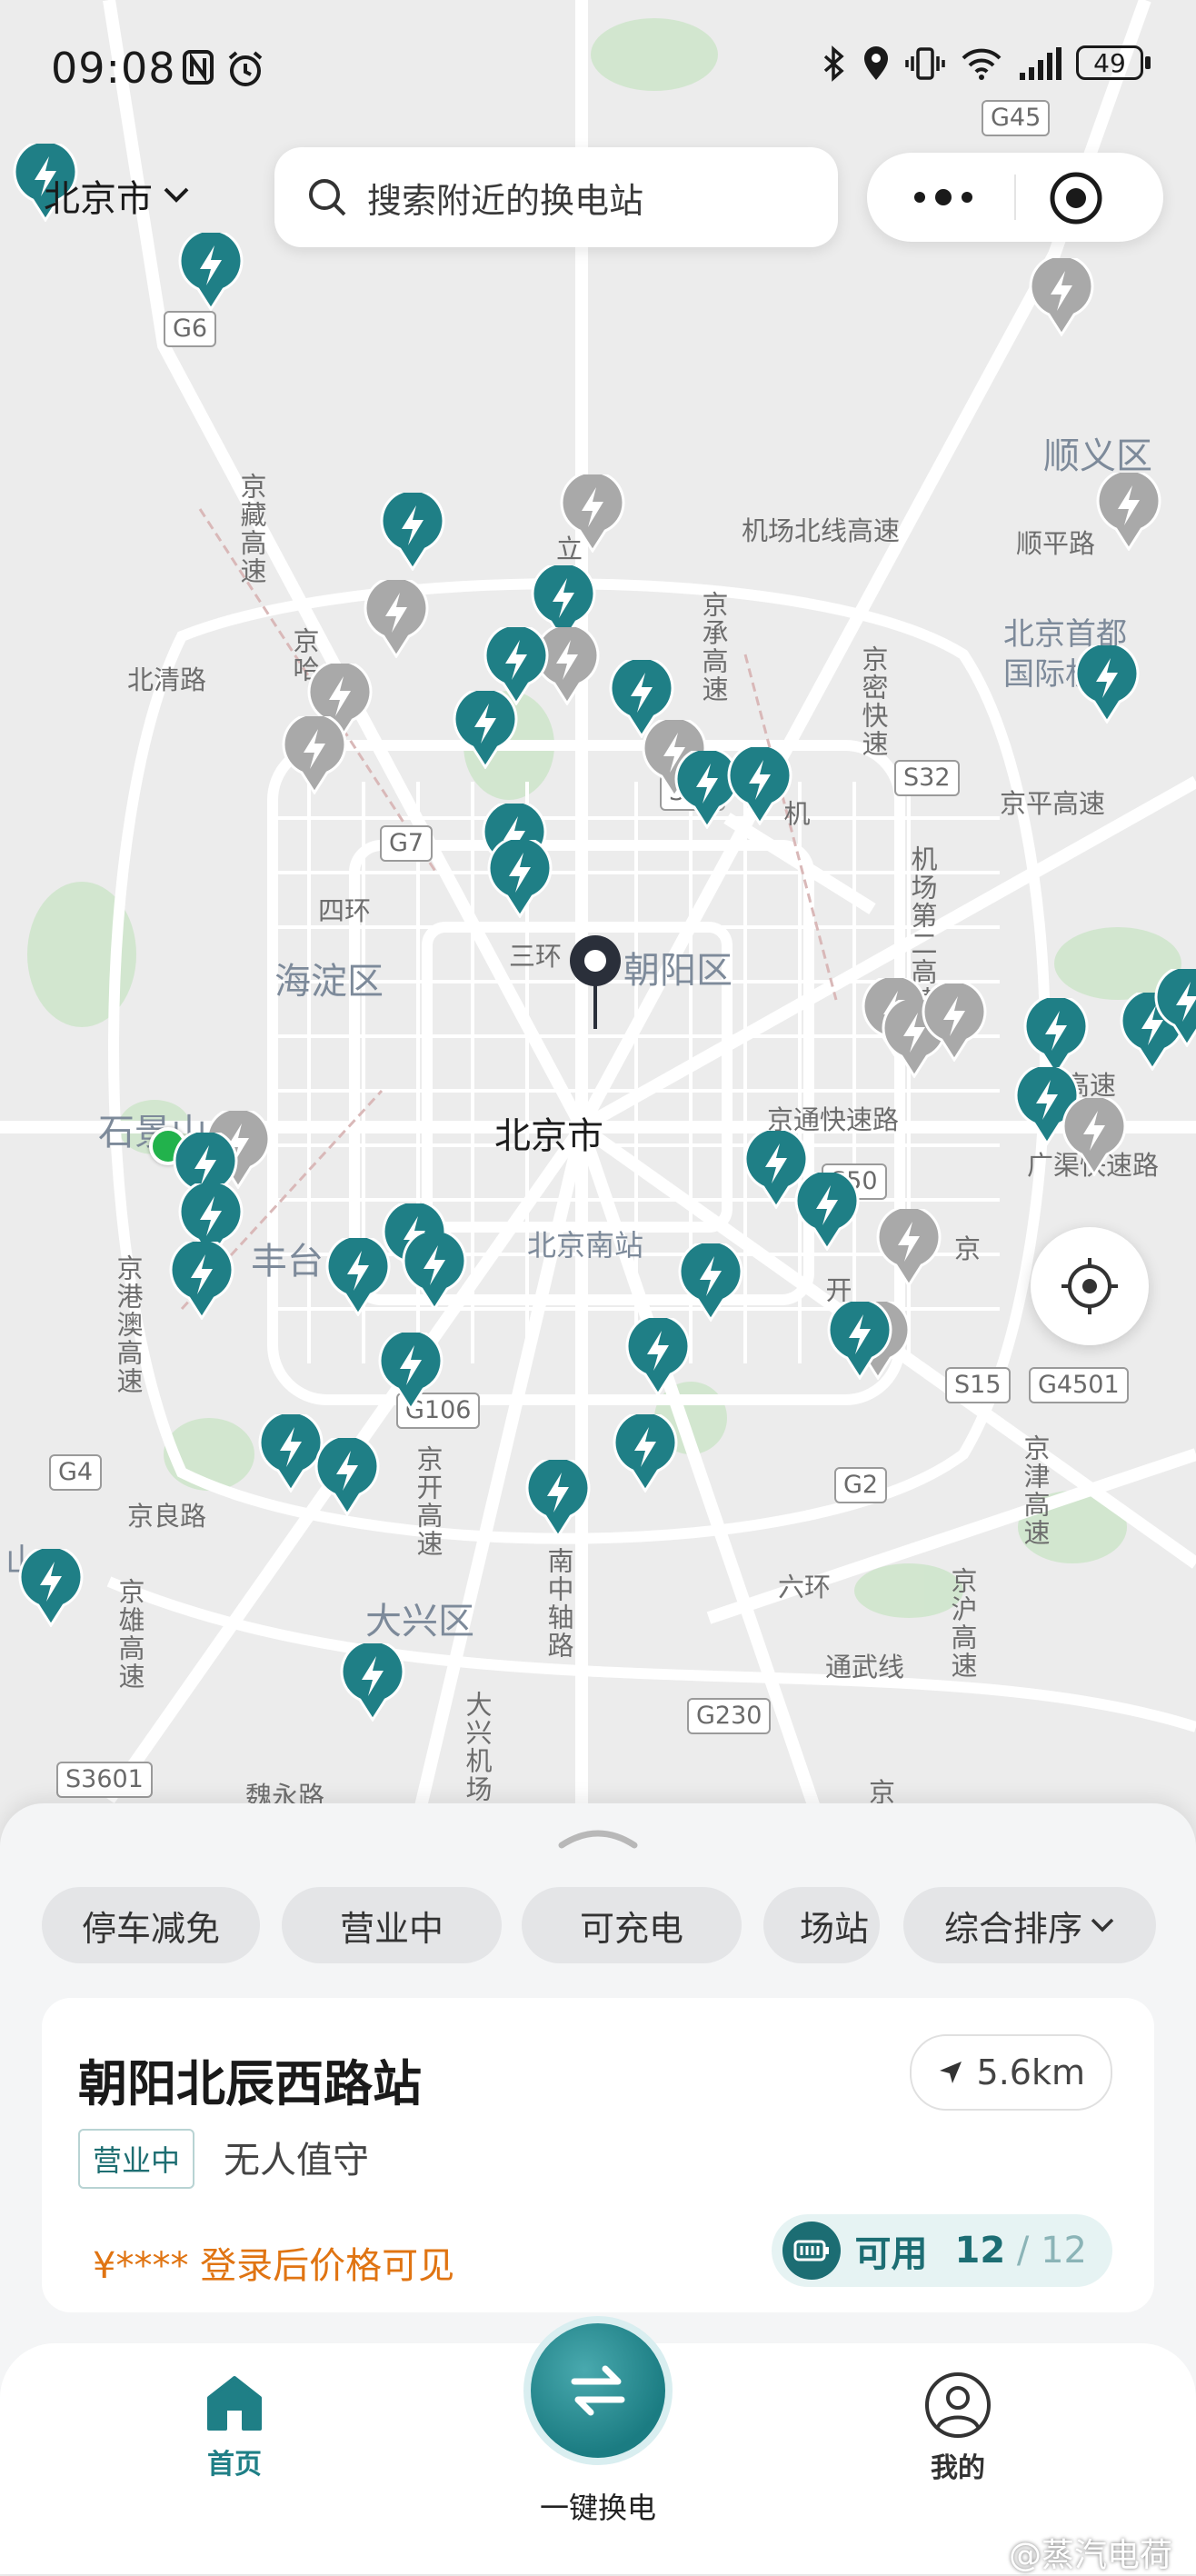 The image size is (1196, 2576). Describe the element at coordinates (167, 1516) in the screenshot. I see `label-road-jingliang: 京良路` at that location.